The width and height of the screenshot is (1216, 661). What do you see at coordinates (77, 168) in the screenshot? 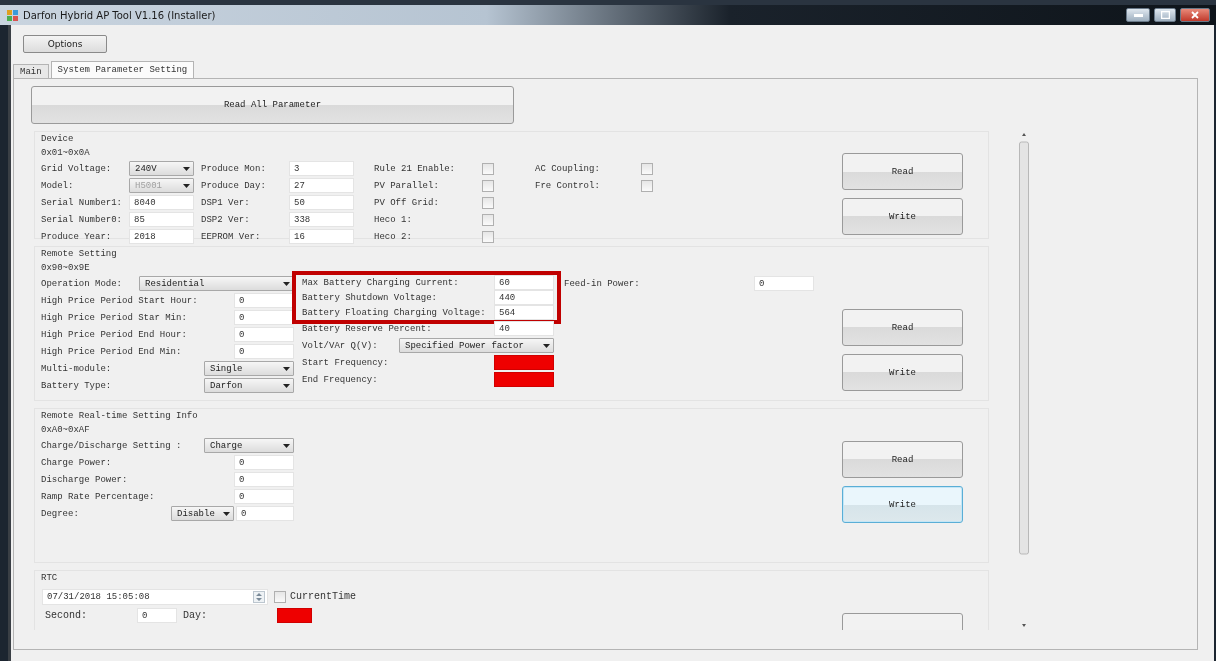
I see `field-label: Grid Voltage:` at bounding box center [77, 168].